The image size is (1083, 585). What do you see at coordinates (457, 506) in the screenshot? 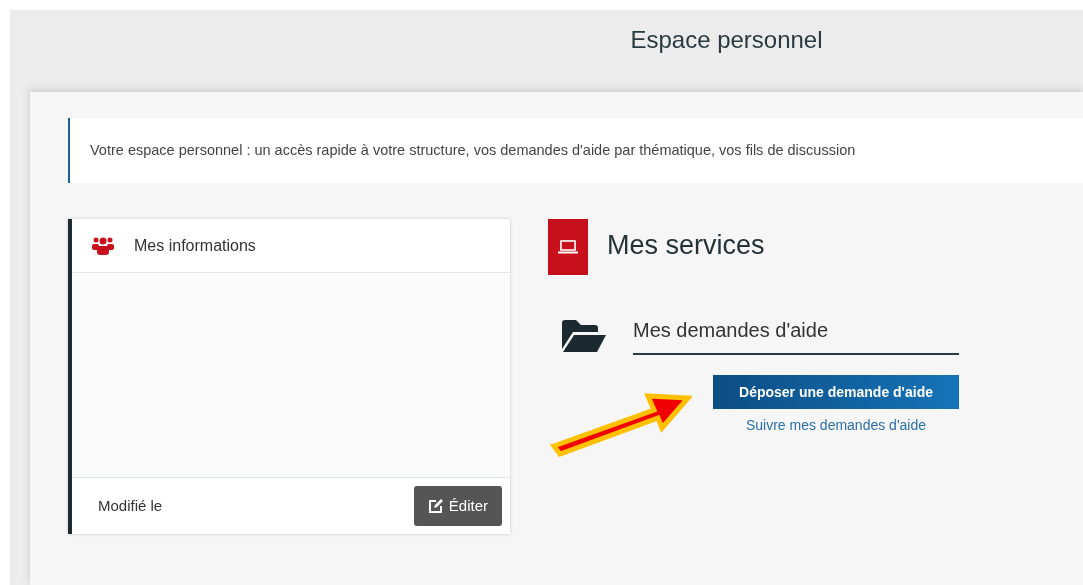
I see `edit-button: Éditer` at bounding box center [457, 506].